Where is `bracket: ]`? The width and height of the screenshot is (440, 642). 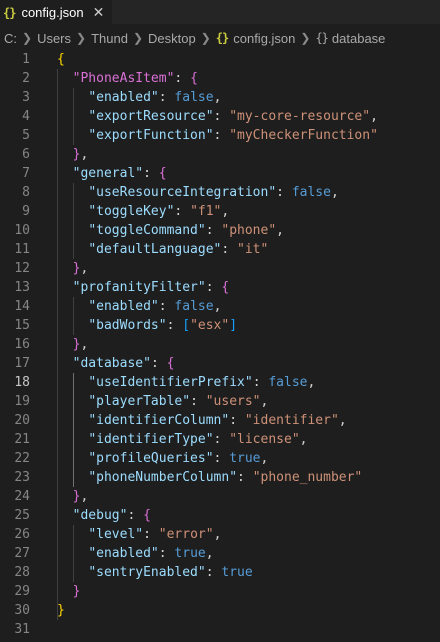
bracket: ] is located at coordinates (233, 325).